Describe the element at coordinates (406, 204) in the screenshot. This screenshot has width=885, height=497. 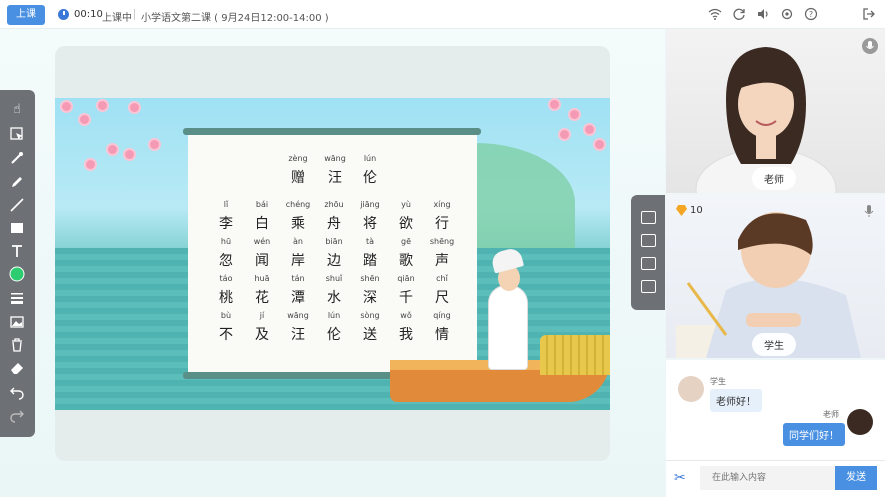
I see `pinyin: yù` at that location.